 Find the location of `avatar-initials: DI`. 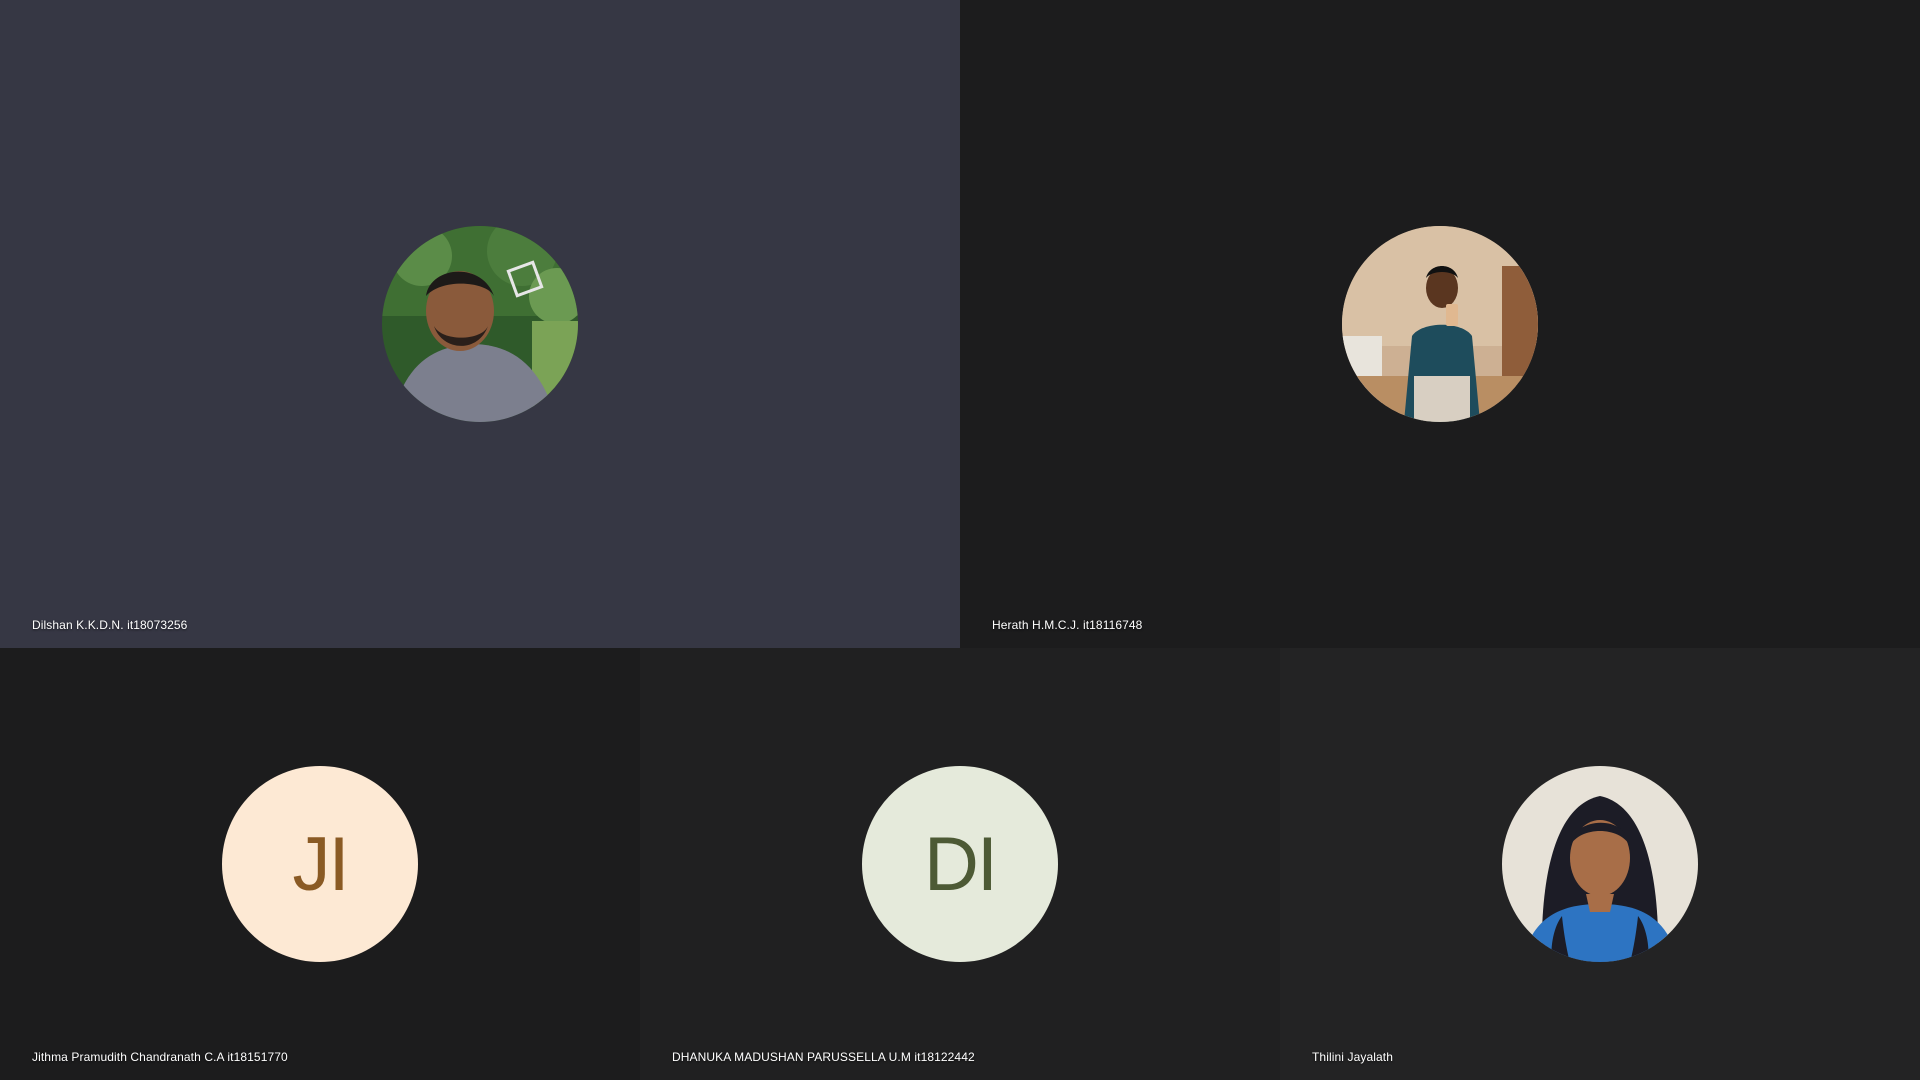

avatar-initials: DI is located at coordinates (960, 864).